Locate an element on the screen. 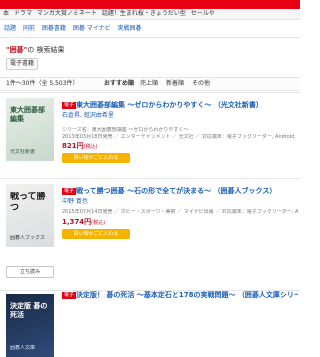  price-value: 1,374円 is located at coordinates (77, 222).